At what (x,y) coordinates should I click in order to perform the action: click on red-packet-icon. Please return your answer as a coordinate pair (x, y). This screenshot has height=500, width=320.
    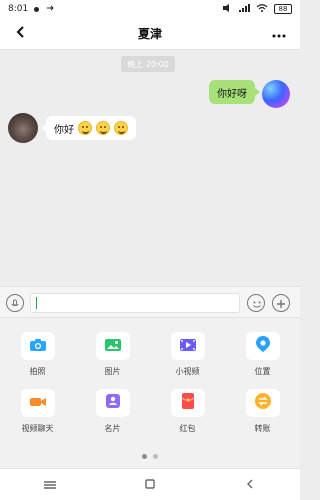
    Looking at the image, I should click on (188, 403).